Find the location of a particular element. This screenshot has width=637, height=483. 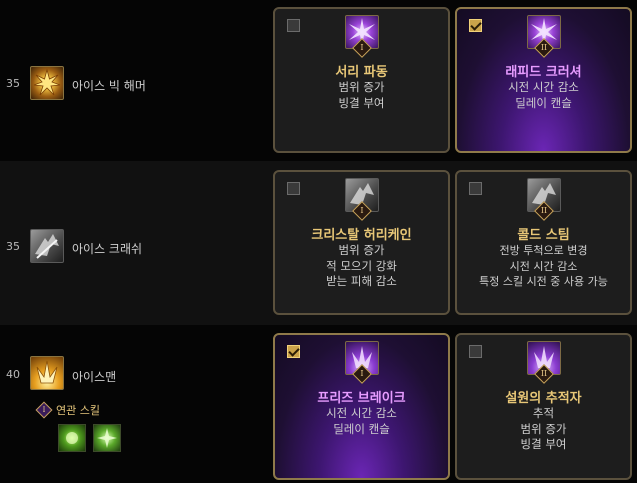

tripod-card-snowfield-tracker: II 설원의 추적자 추적 범위 증가 빙결 부여 is located at coordinates (543, 406).